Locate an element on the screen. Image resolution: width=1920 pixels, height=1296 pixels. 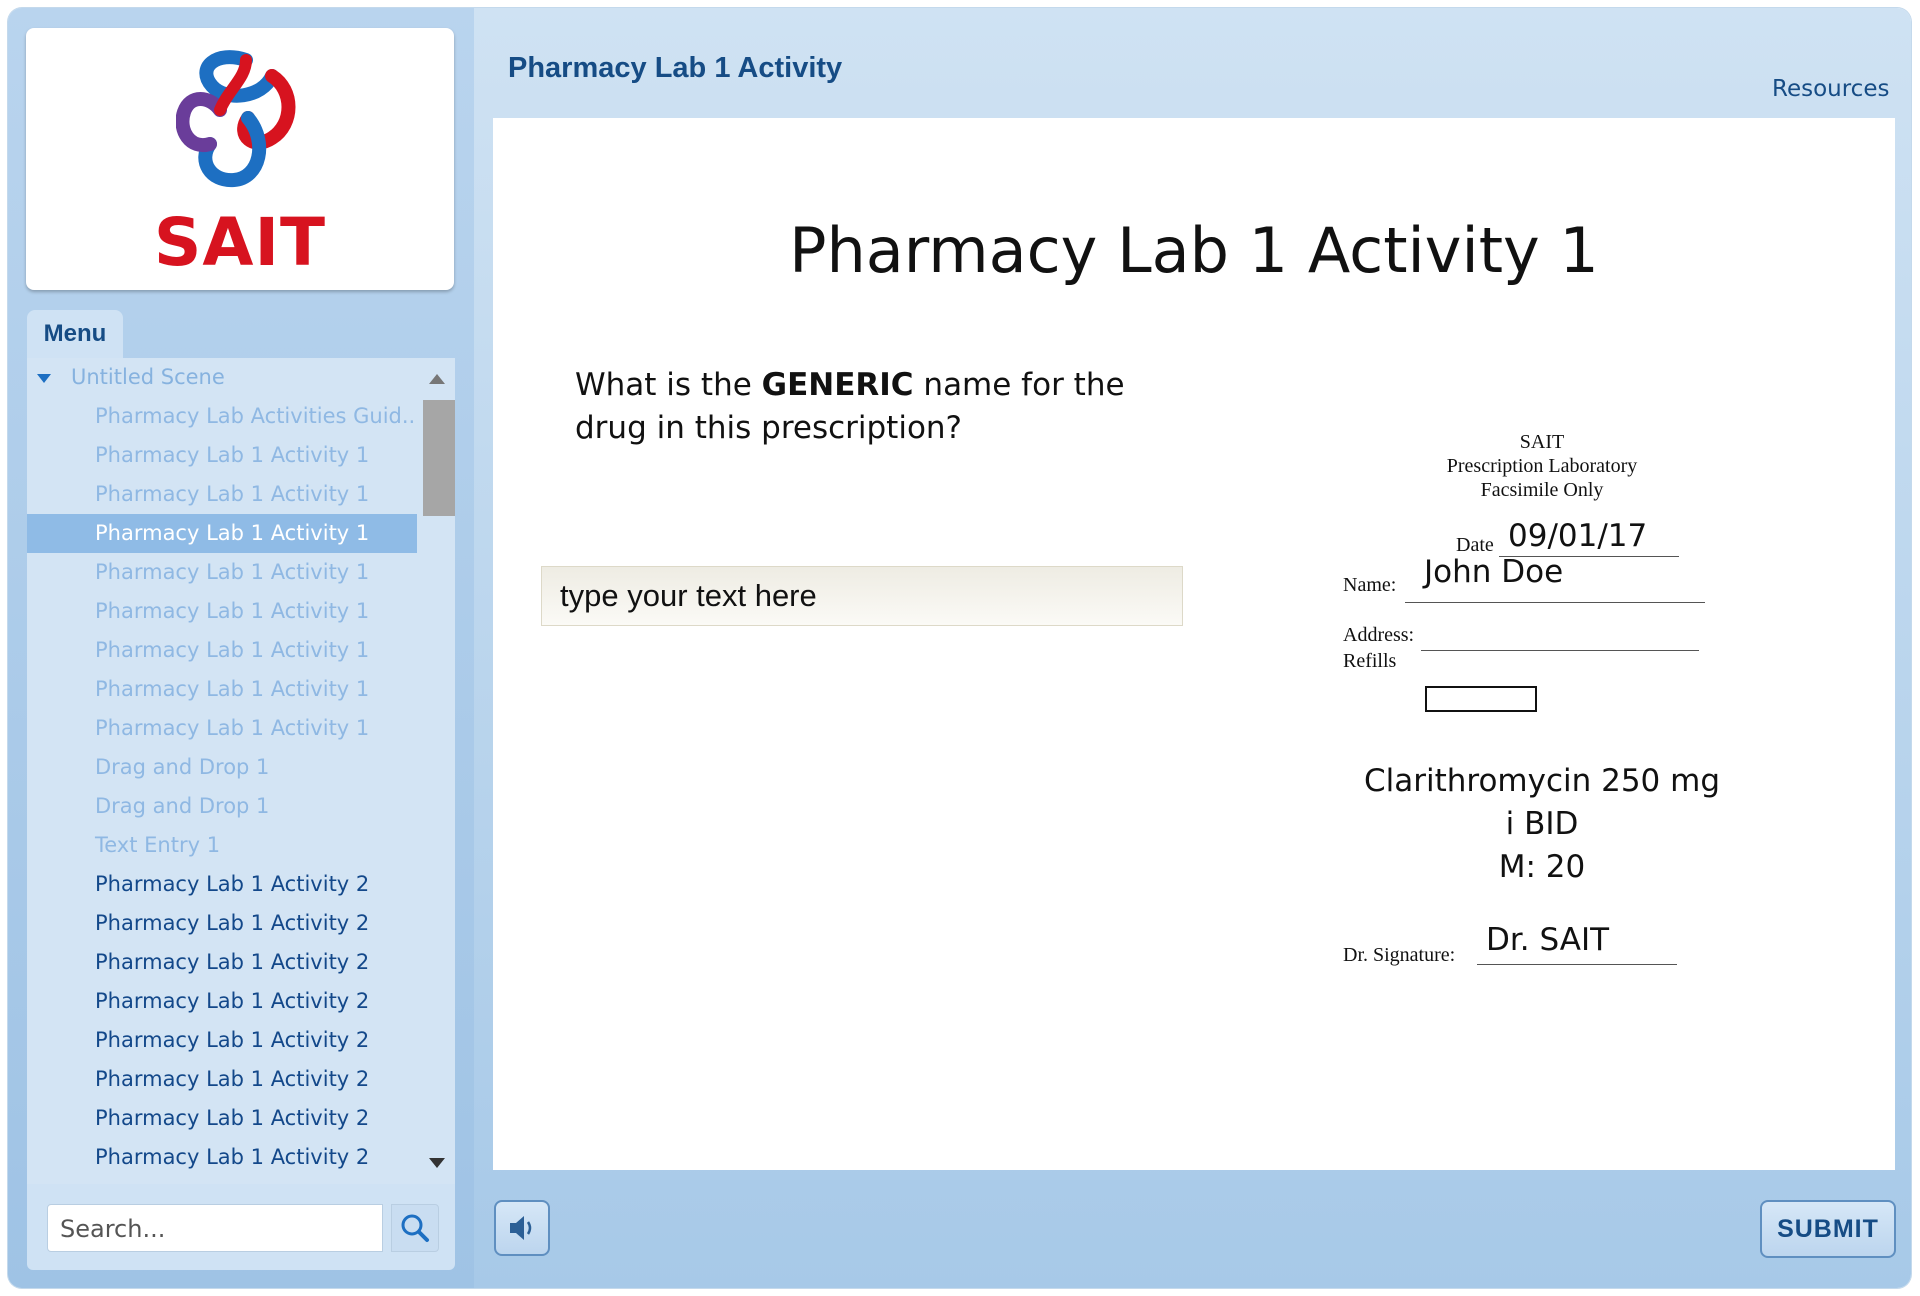
logo-panel: SAIT is located at coordinates (240, 159).